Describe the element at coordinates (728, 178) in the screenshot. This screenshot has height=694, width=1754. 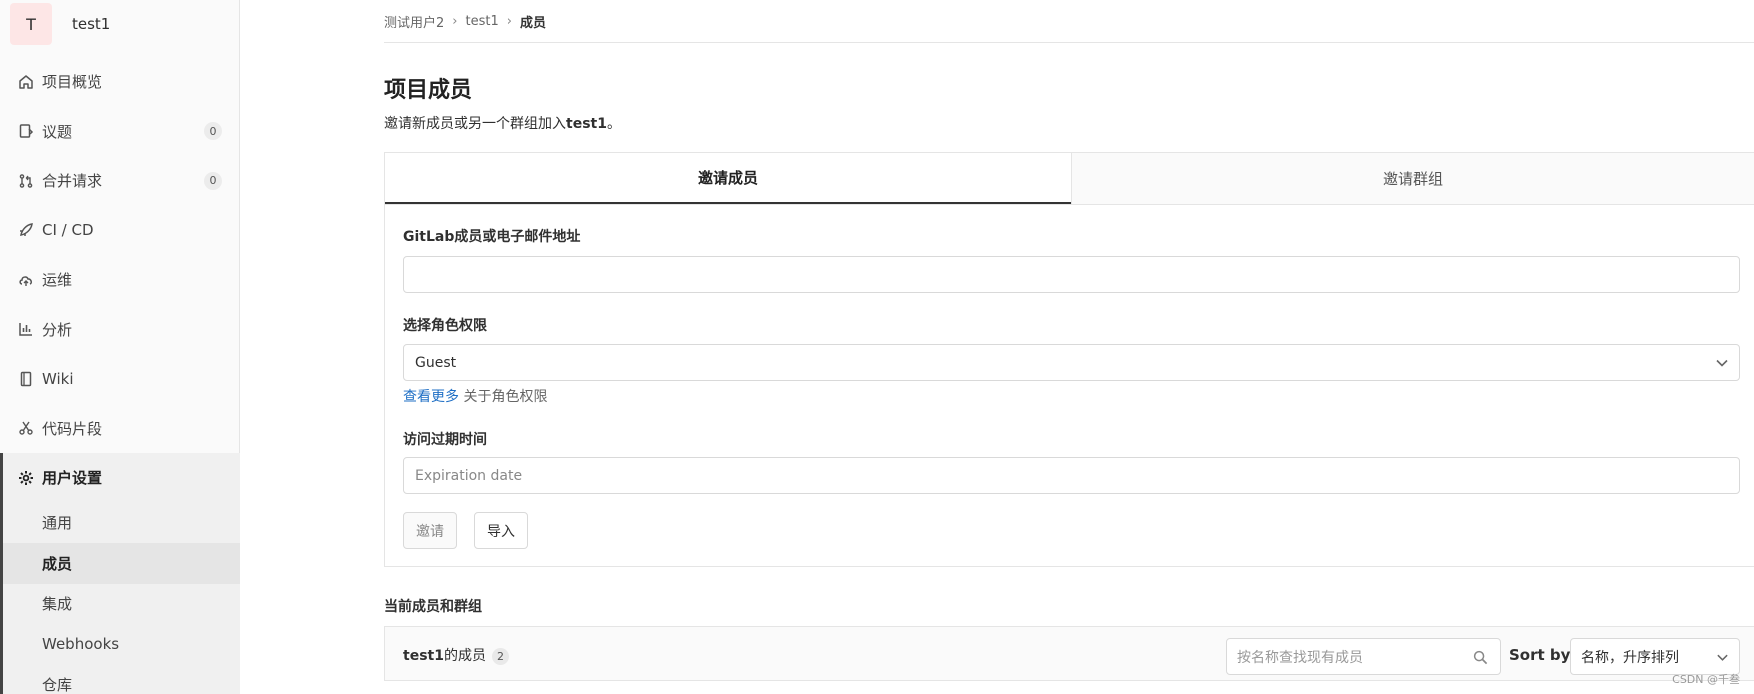
I see `tab-invite-member: 邀请成员` at that location.